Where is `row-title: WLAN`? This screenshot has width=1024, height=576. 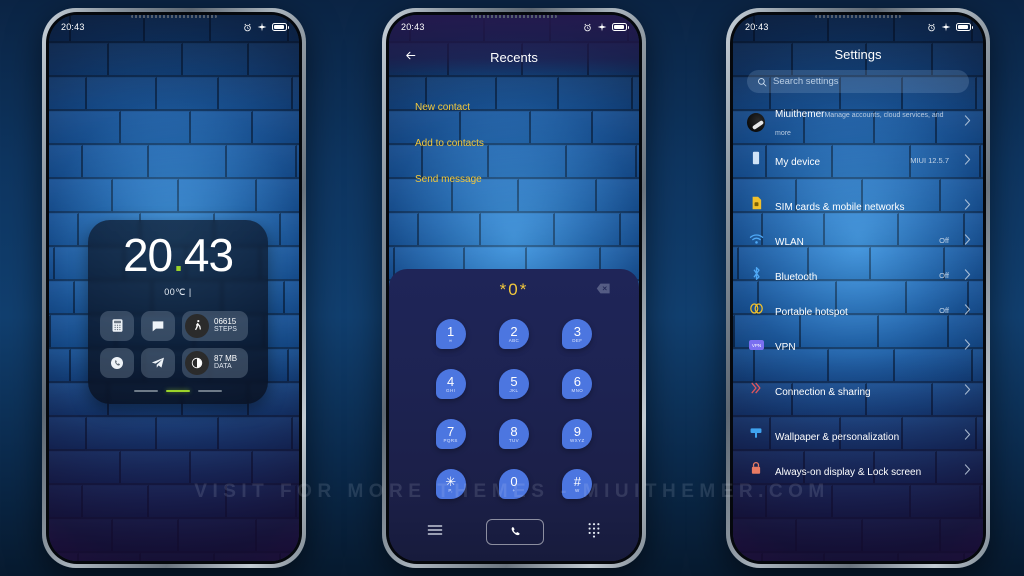
row-title: WLAN is located at coordinates (789, 242).